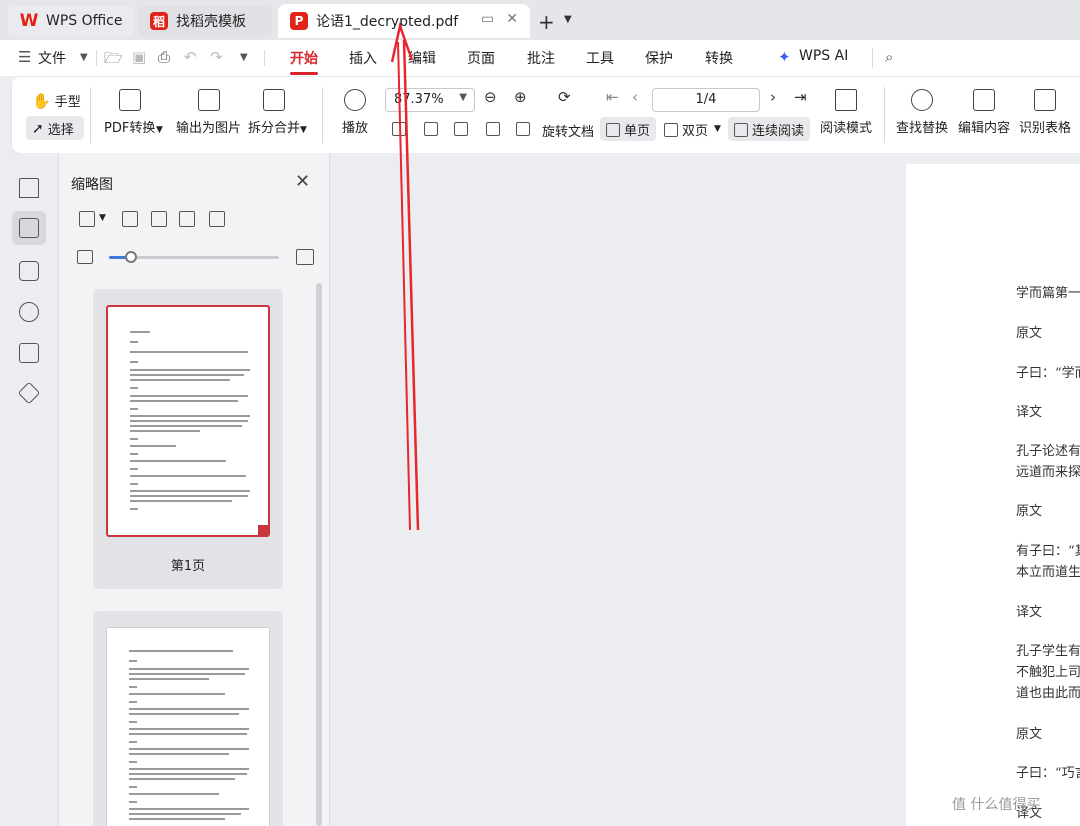 Image resolution: width=1080 pixels, height=826 pixels. I want to click on panel-title: 缩略图, so click(92, 185).